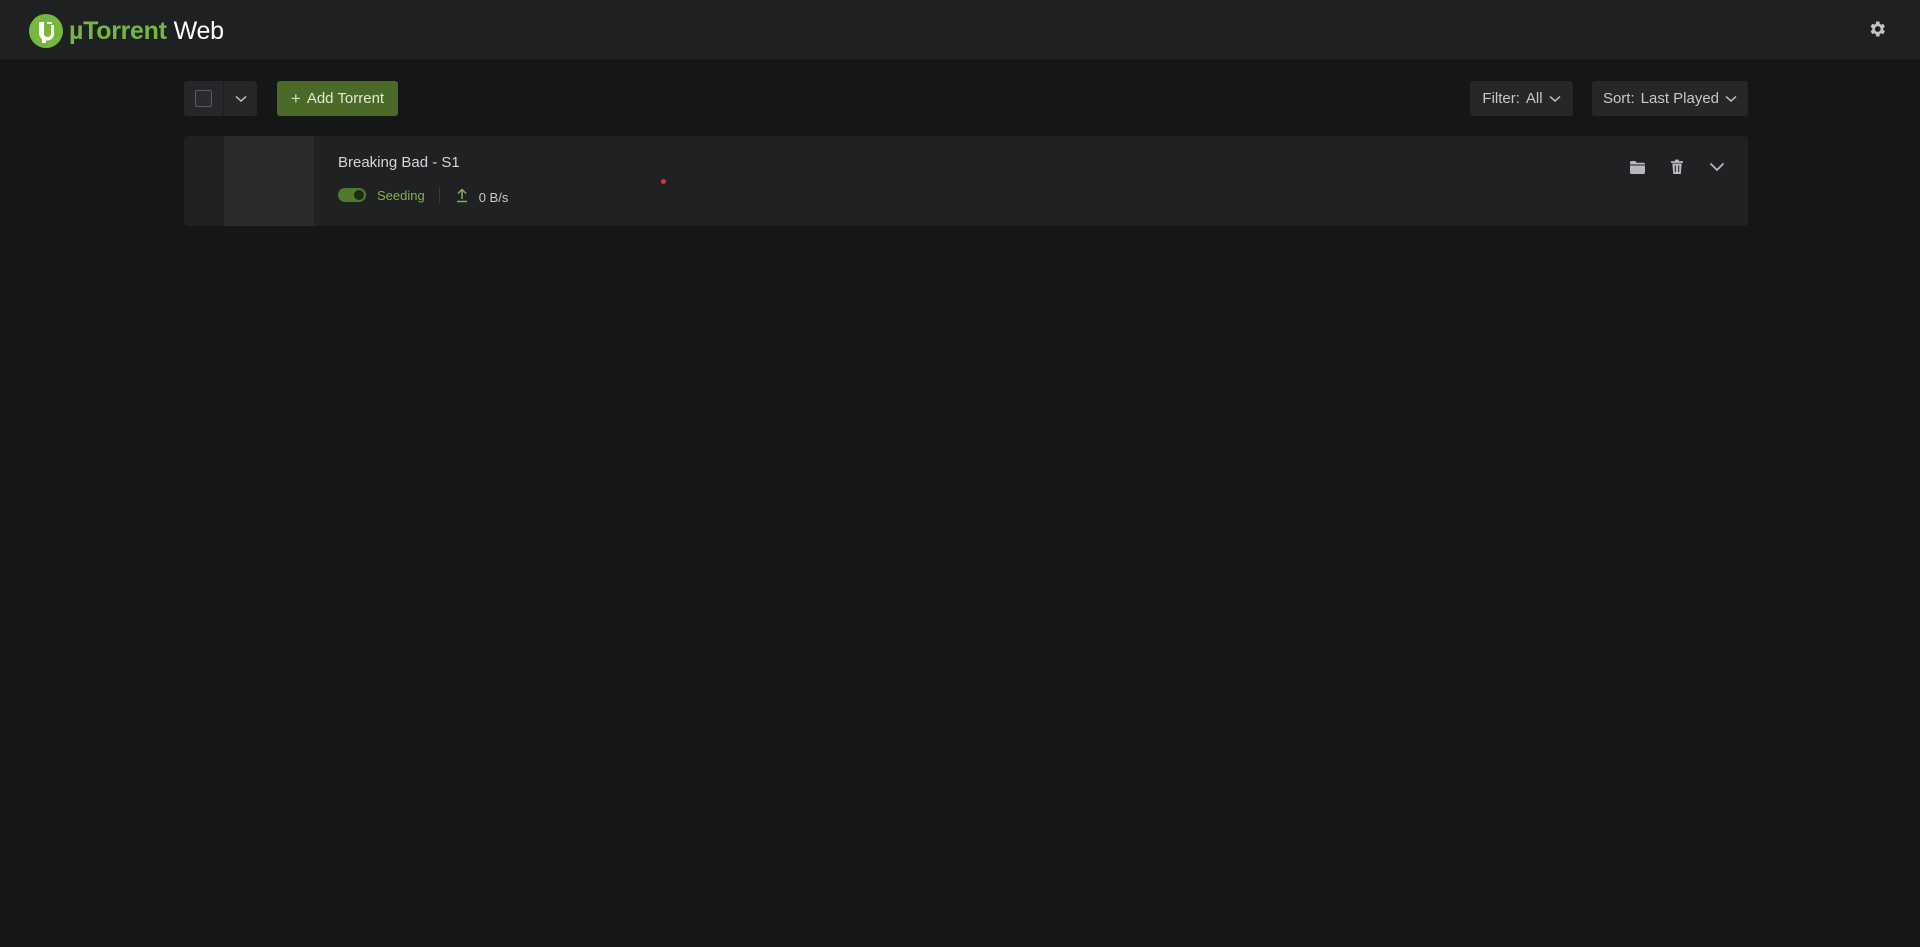 The height and width of the screenshot is (947, 1920). What do you see at coordinates (439, 195) in the screenshot?
I see `status-divider` at bounding box center [439, 195].